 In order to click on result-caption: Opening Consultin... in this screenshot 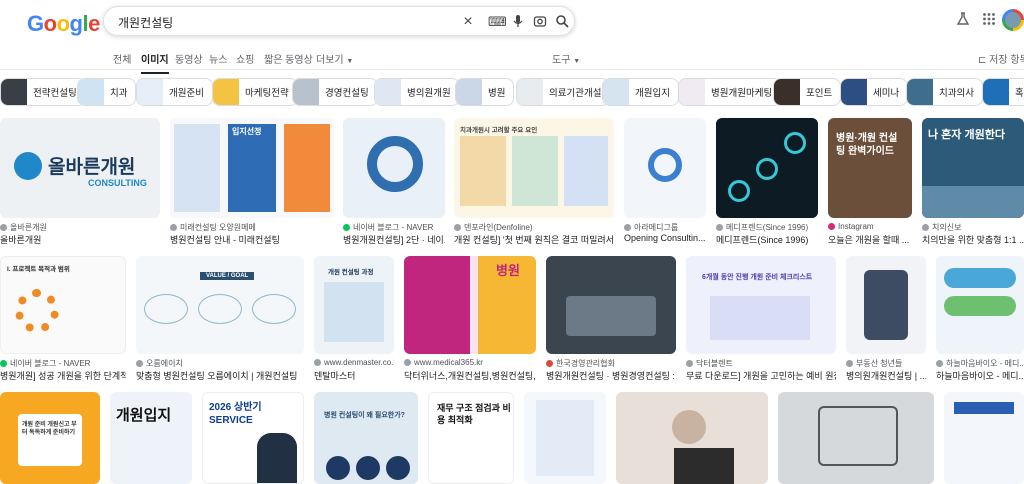, I will do `click(665, 238)`.